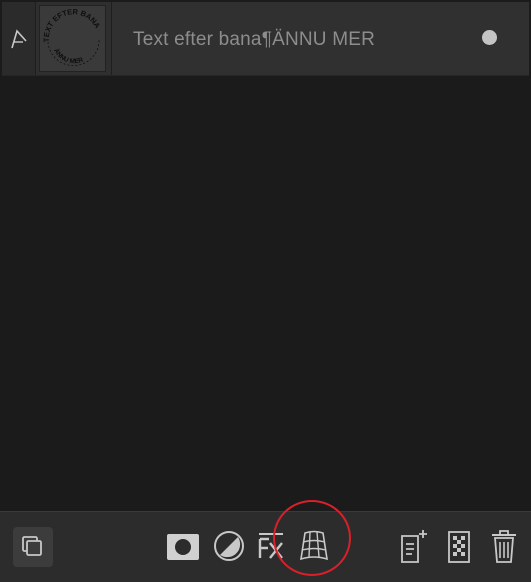  I want to click on fx-button, so click(271, 546).